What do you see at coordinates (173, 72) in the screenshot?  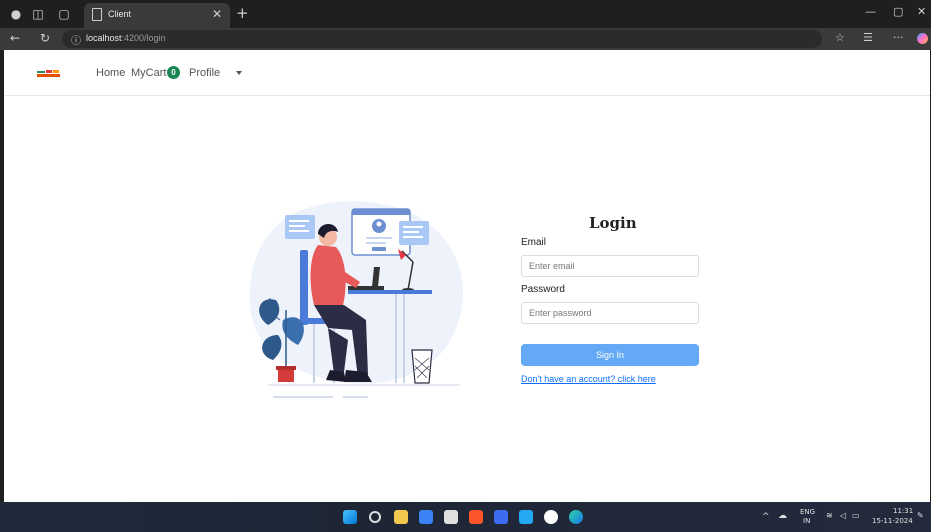 I see `cart-count-badge: 0` at bounding box center [173, 72].